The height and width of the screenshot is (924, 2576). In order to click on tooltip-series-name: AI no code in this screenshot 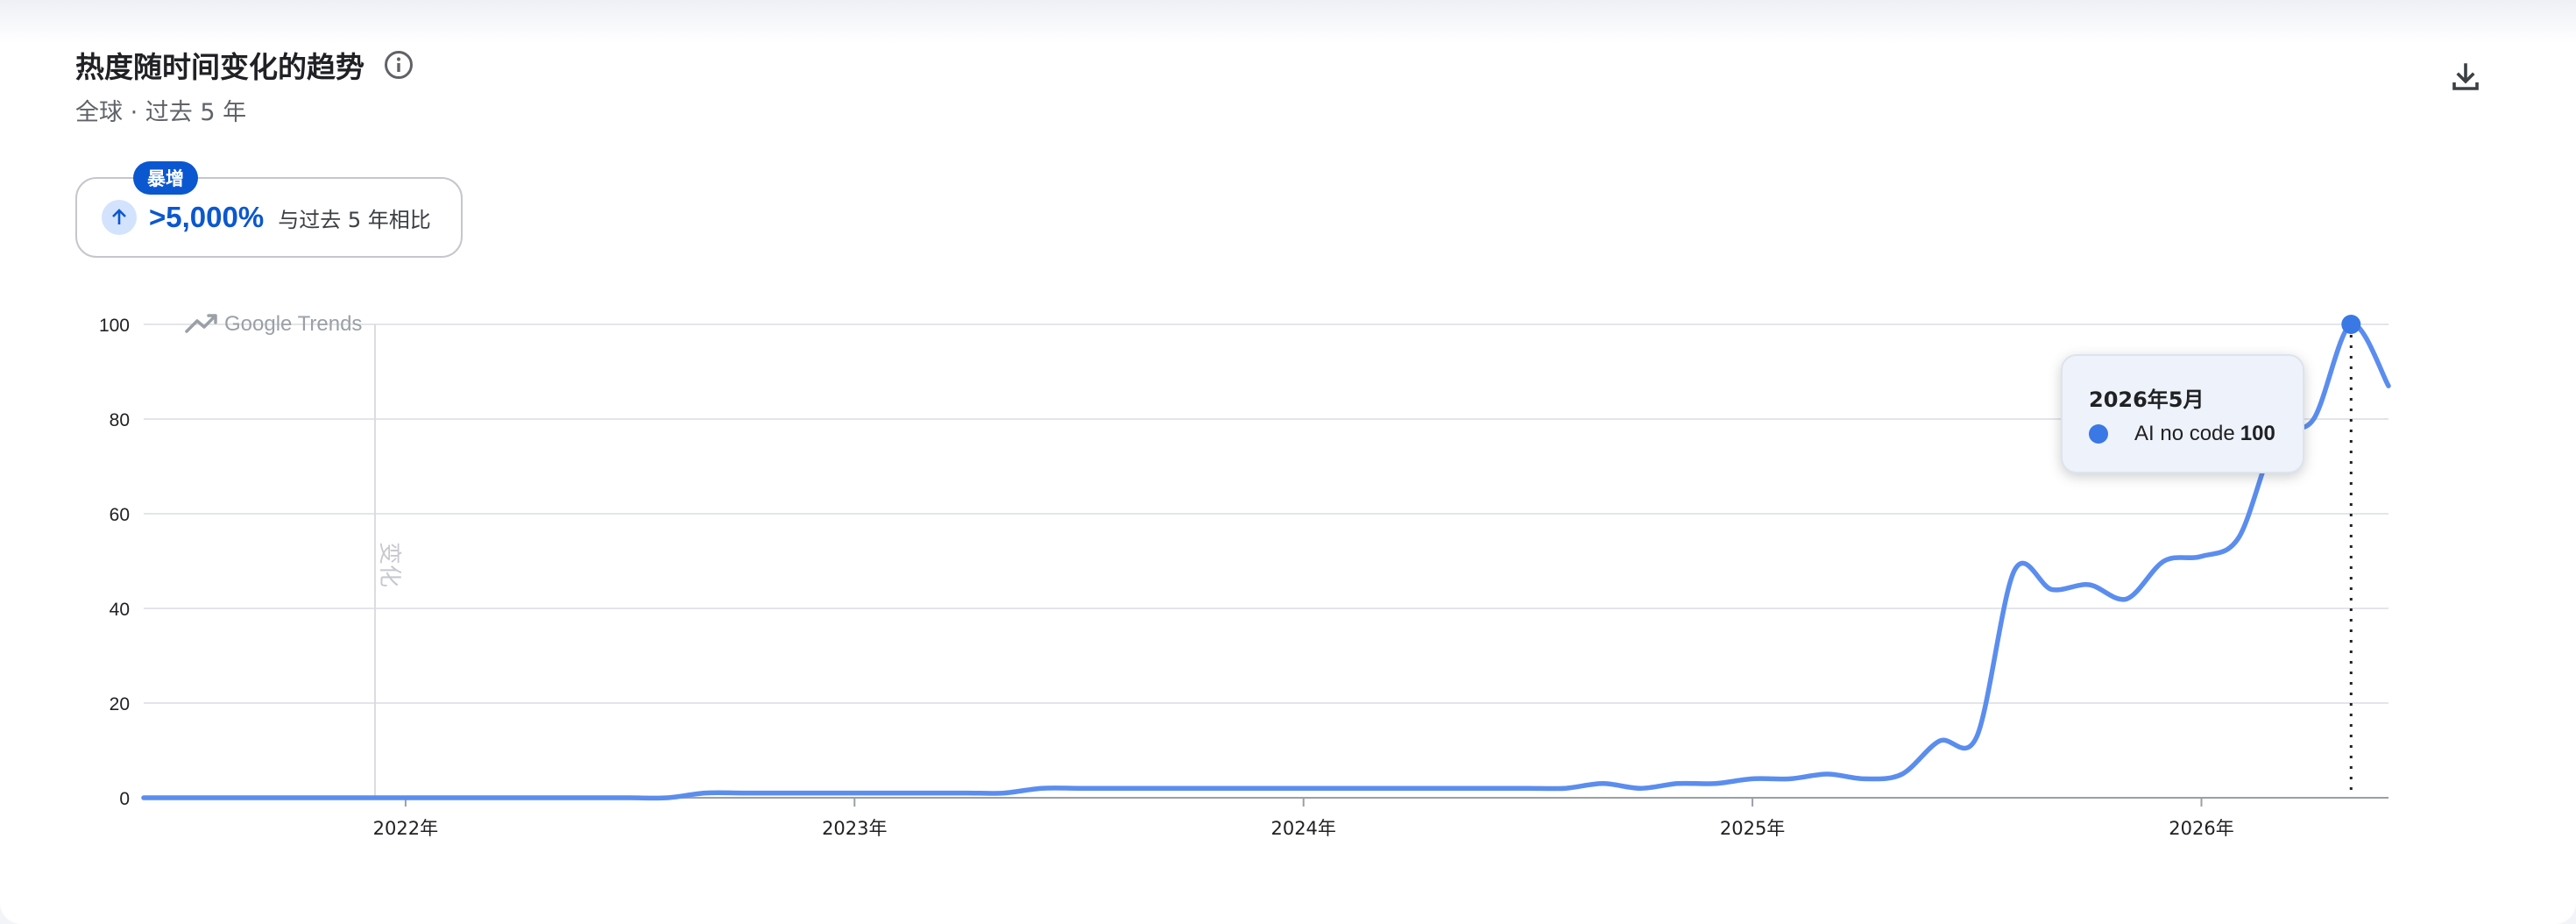, I will do `click(2184, 434)`.